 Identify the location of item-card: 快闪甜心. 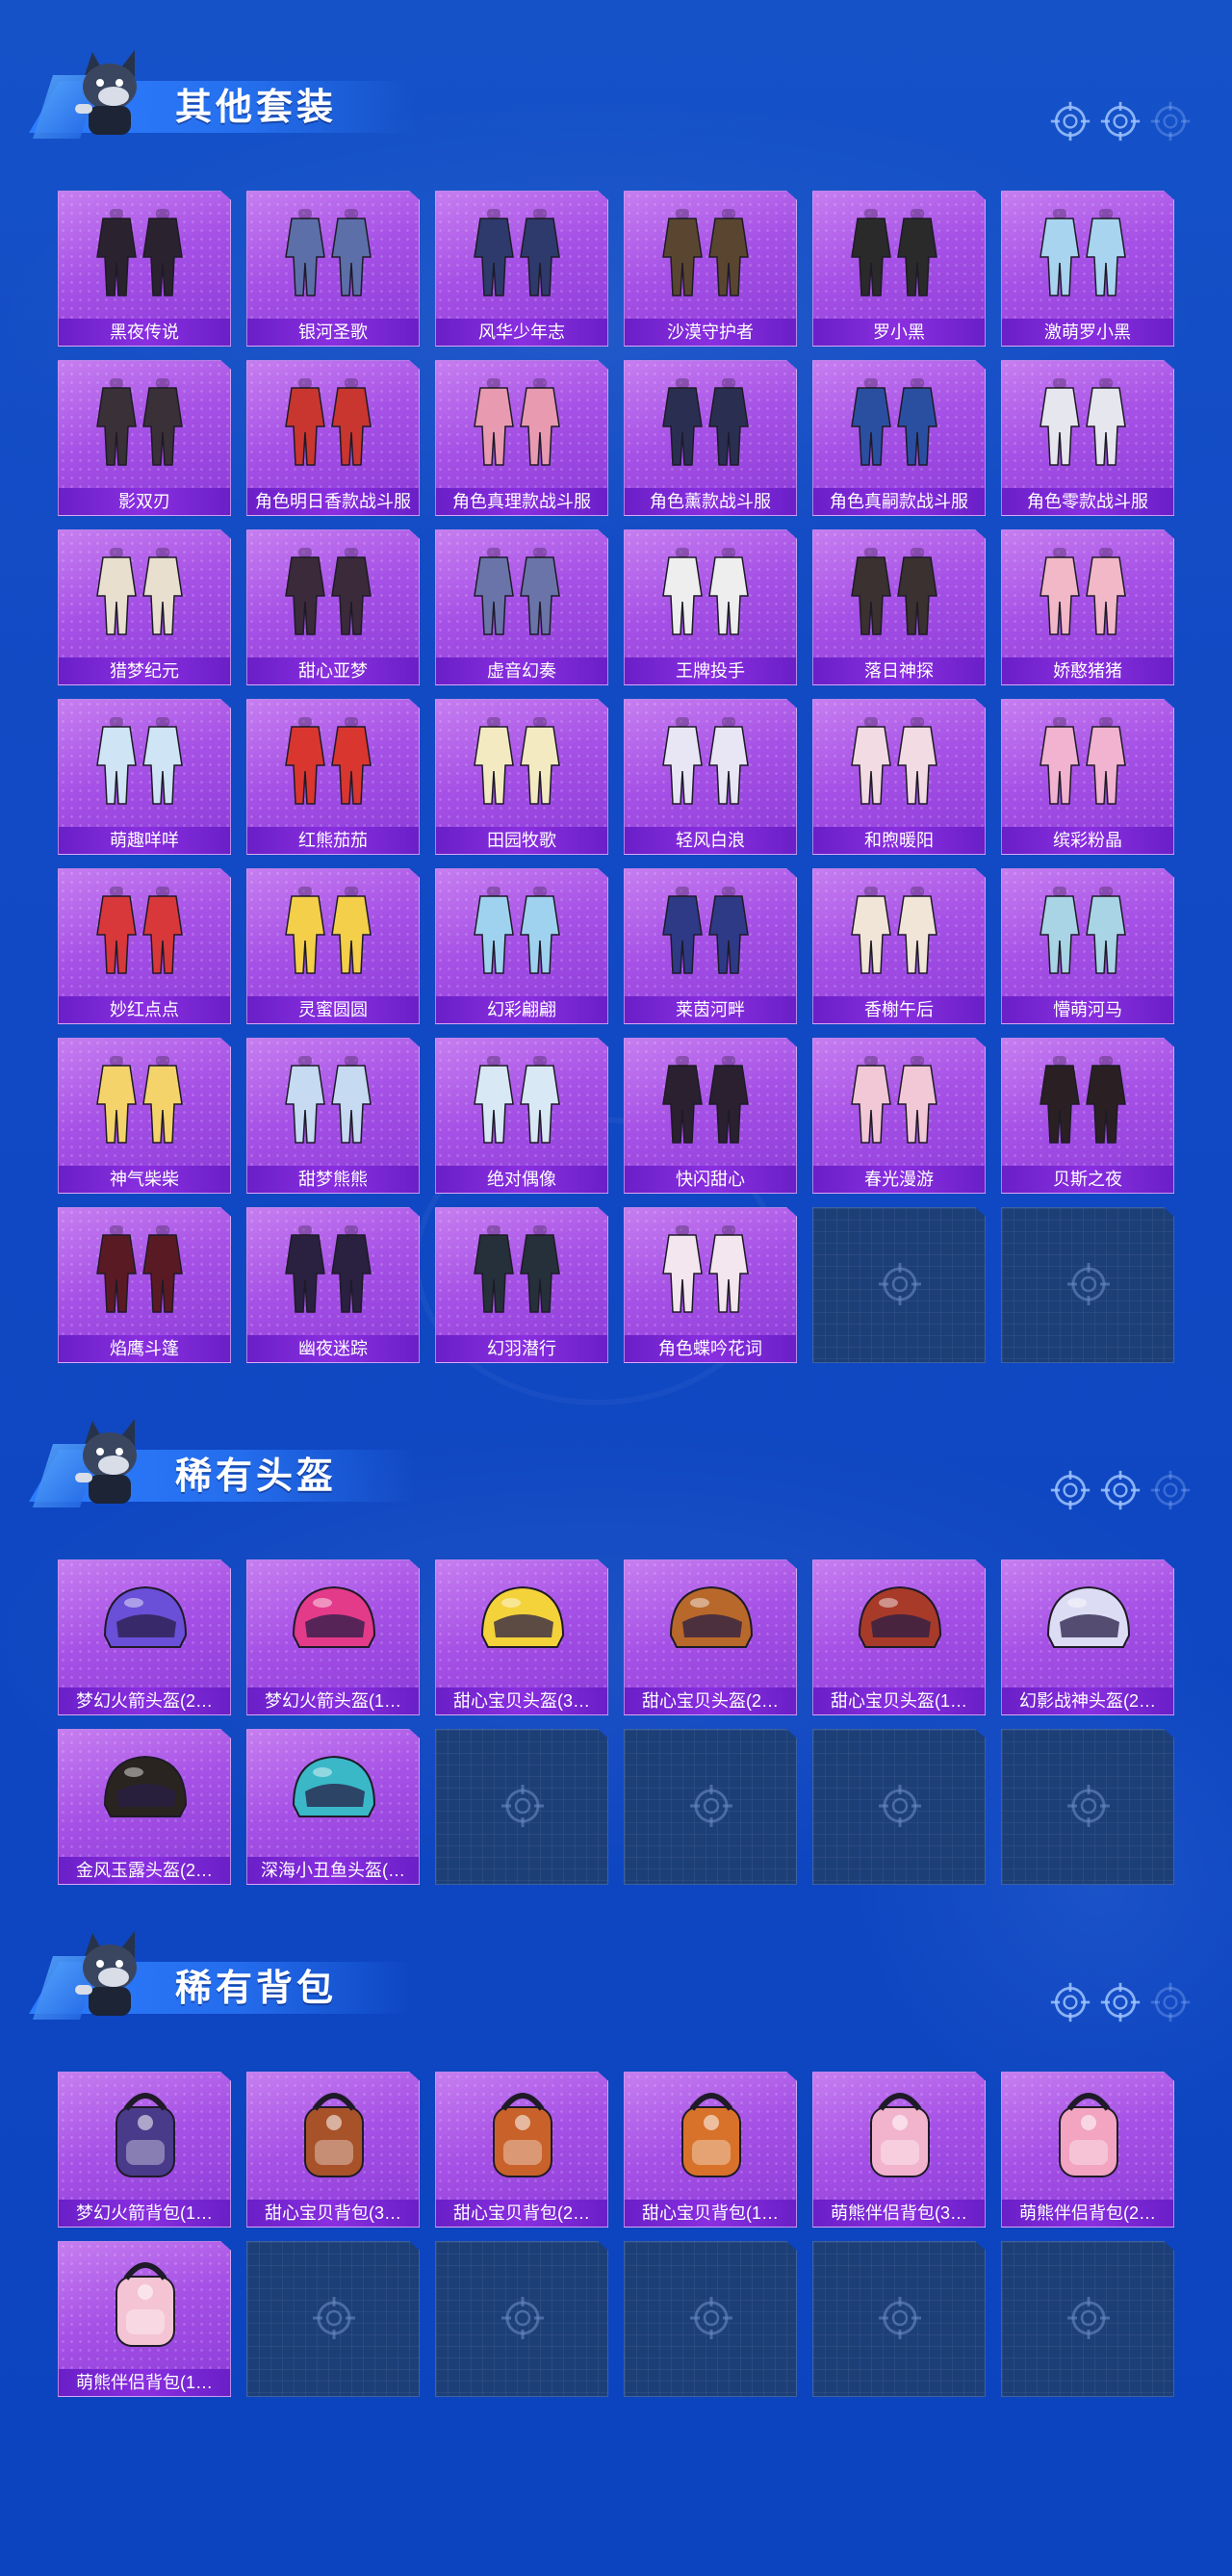
(710, 1116).